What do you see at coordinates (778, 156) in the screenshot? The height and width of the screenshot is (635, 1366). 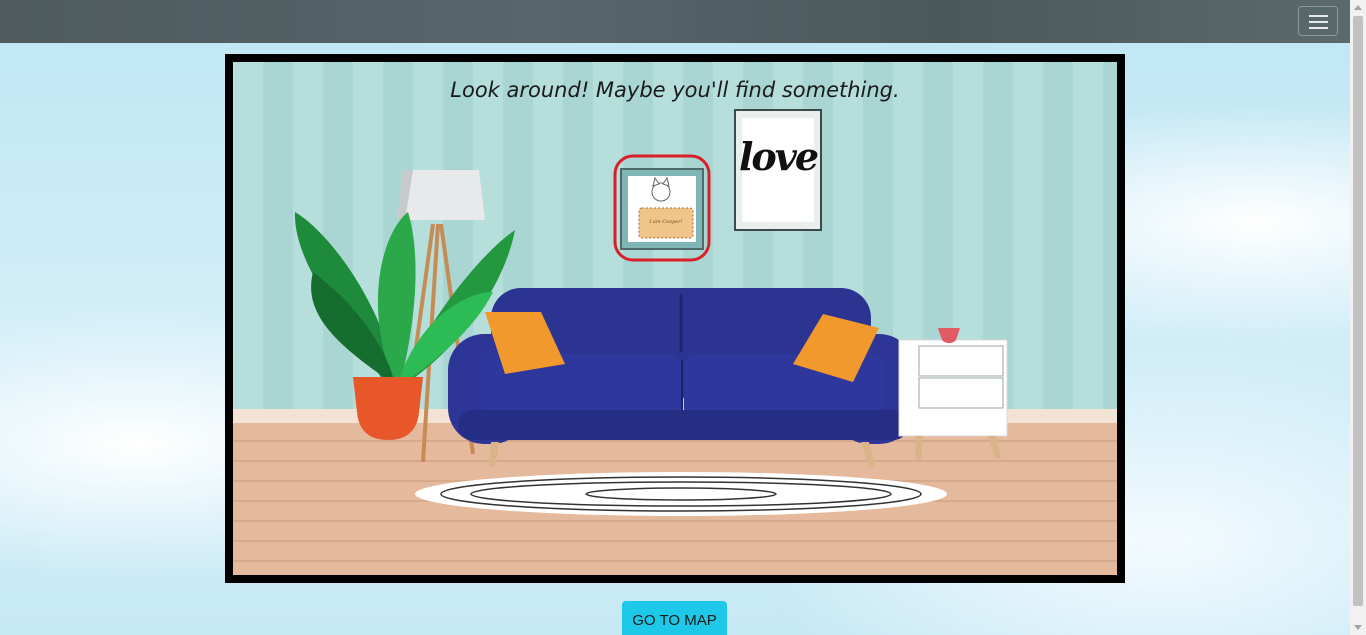 I see `poster-text: love` at bounding box center [778, 156].